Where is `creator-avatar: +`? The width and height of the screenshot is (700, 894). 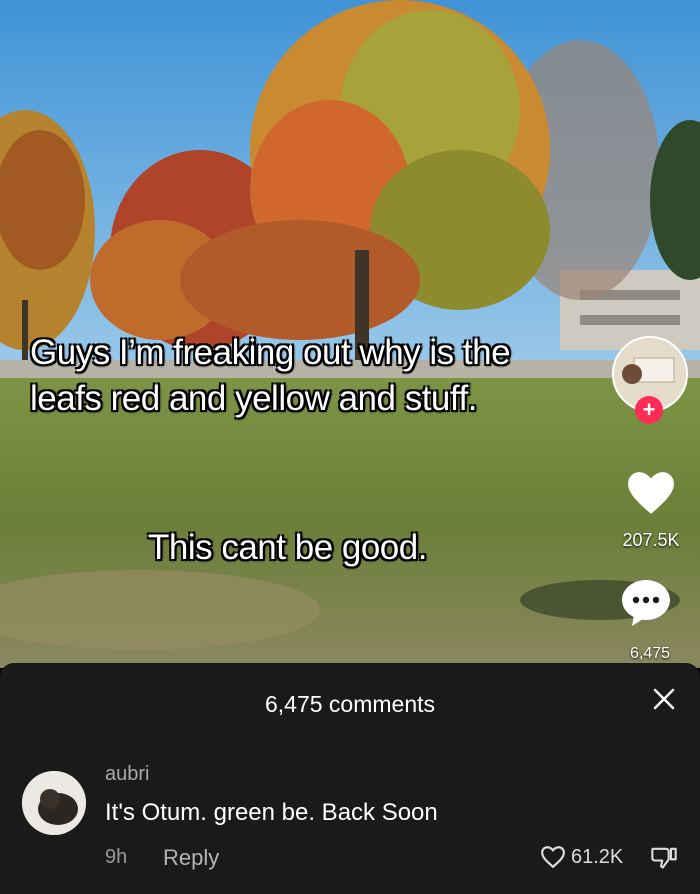 creator-avatar: + is located at coordinates (650, 380).